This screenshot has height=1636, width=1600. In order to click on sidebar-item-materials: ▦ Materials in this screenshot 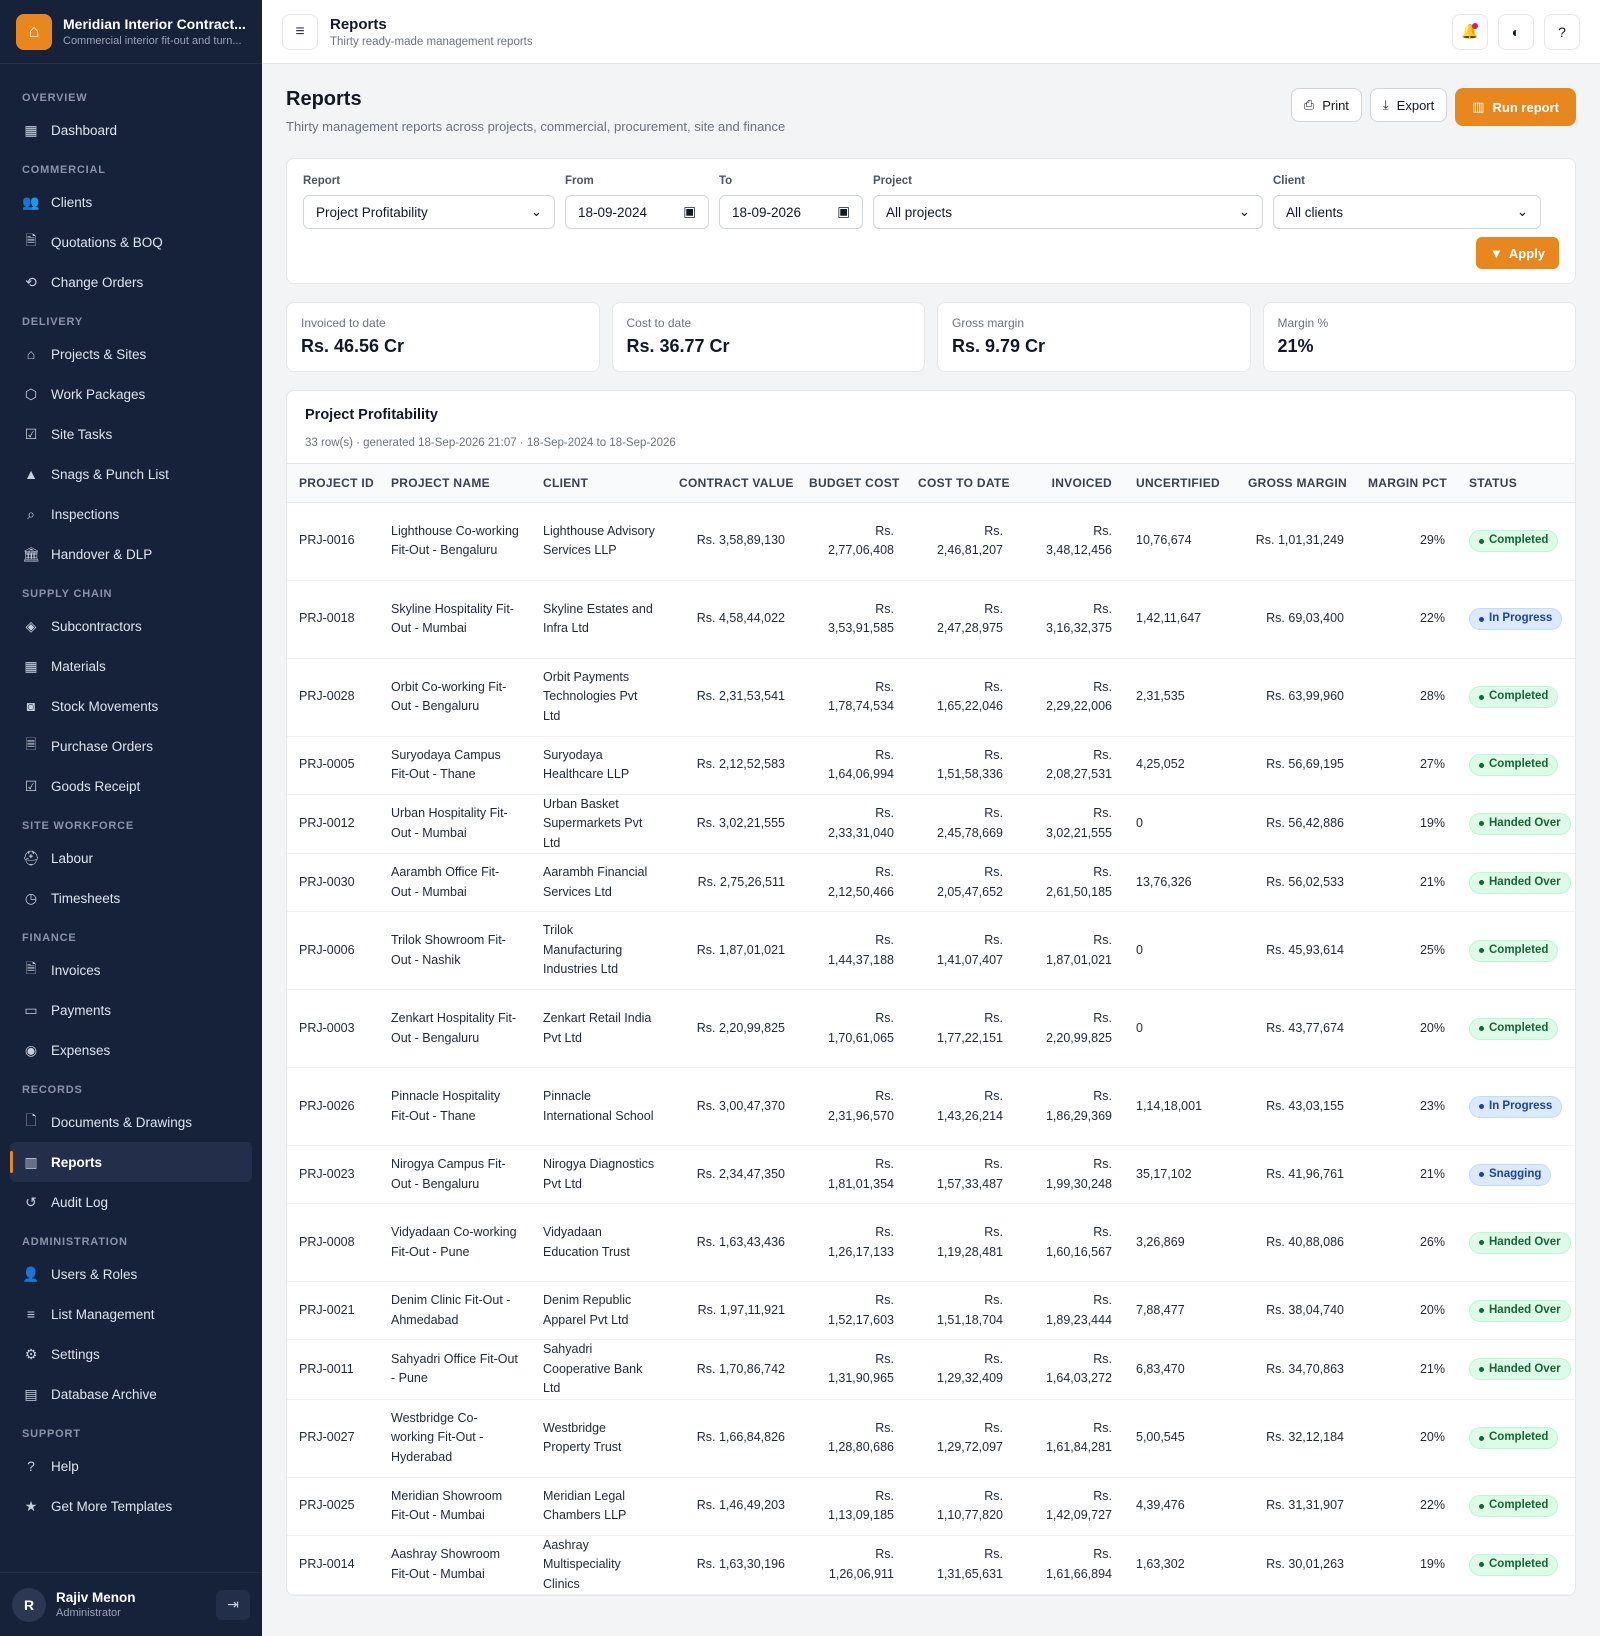, I will do `click(131, 666)`.